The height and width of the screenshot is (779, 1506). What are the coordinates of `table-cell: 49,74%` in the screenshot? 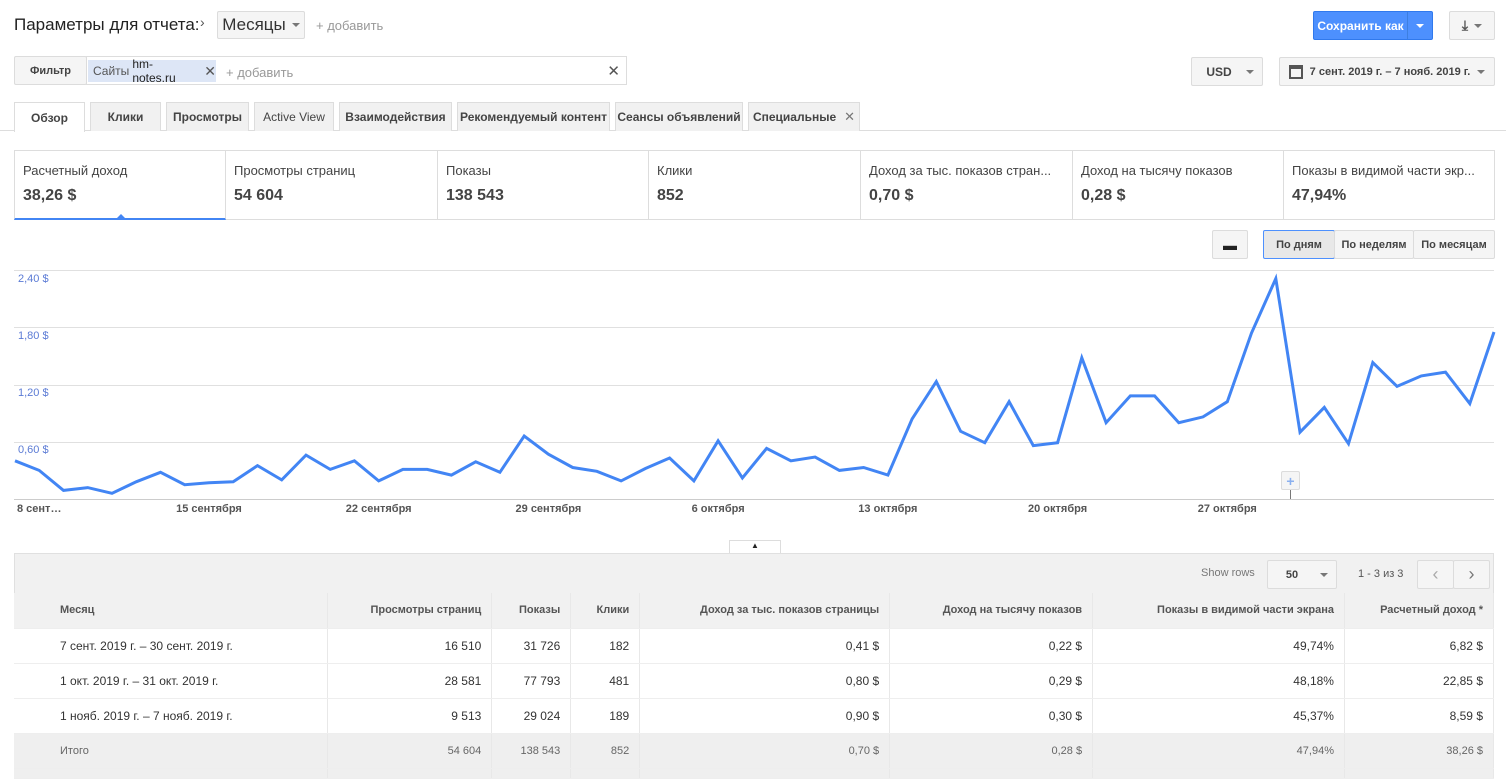 It's located at (1218, 646).